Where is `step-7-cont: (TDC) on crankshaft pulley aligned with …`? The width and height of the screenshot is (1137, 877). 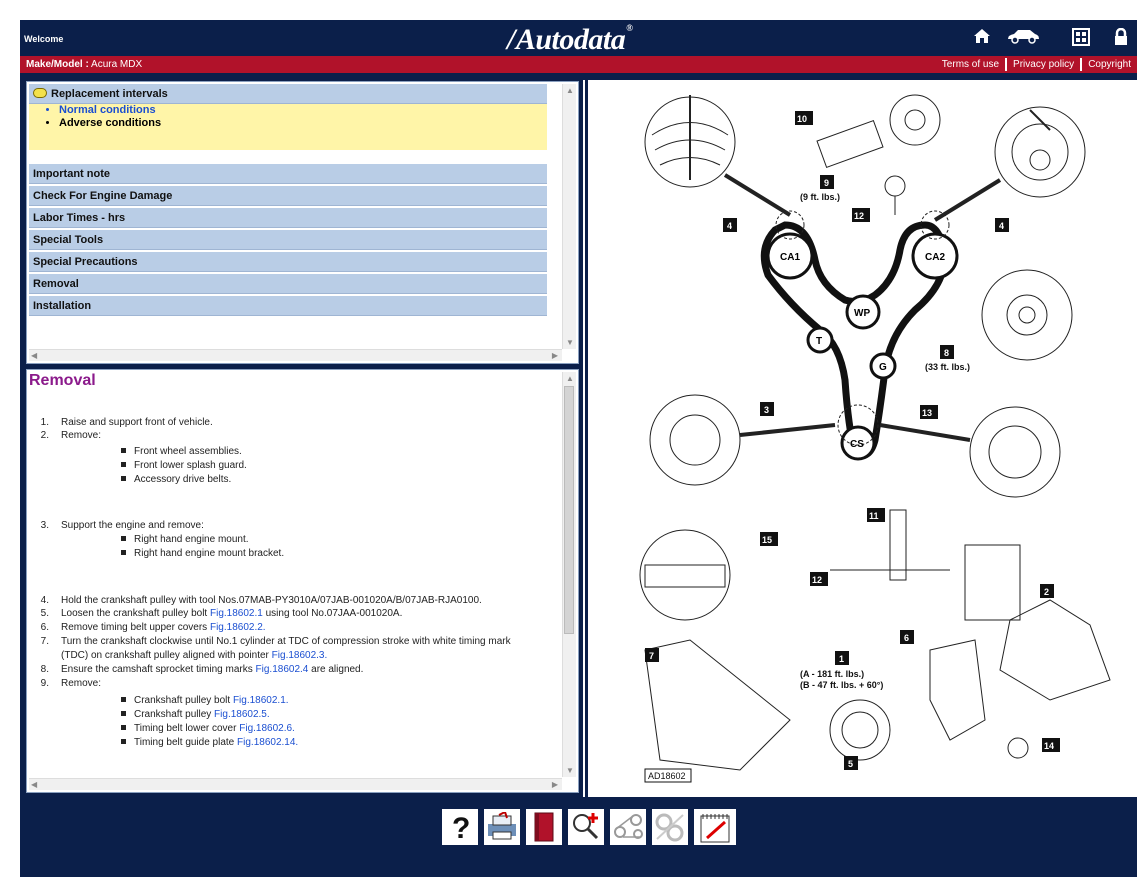
step-7-cont: (TDC) on crankshaft pulley aligned with … is located at coordinates (194, 655).